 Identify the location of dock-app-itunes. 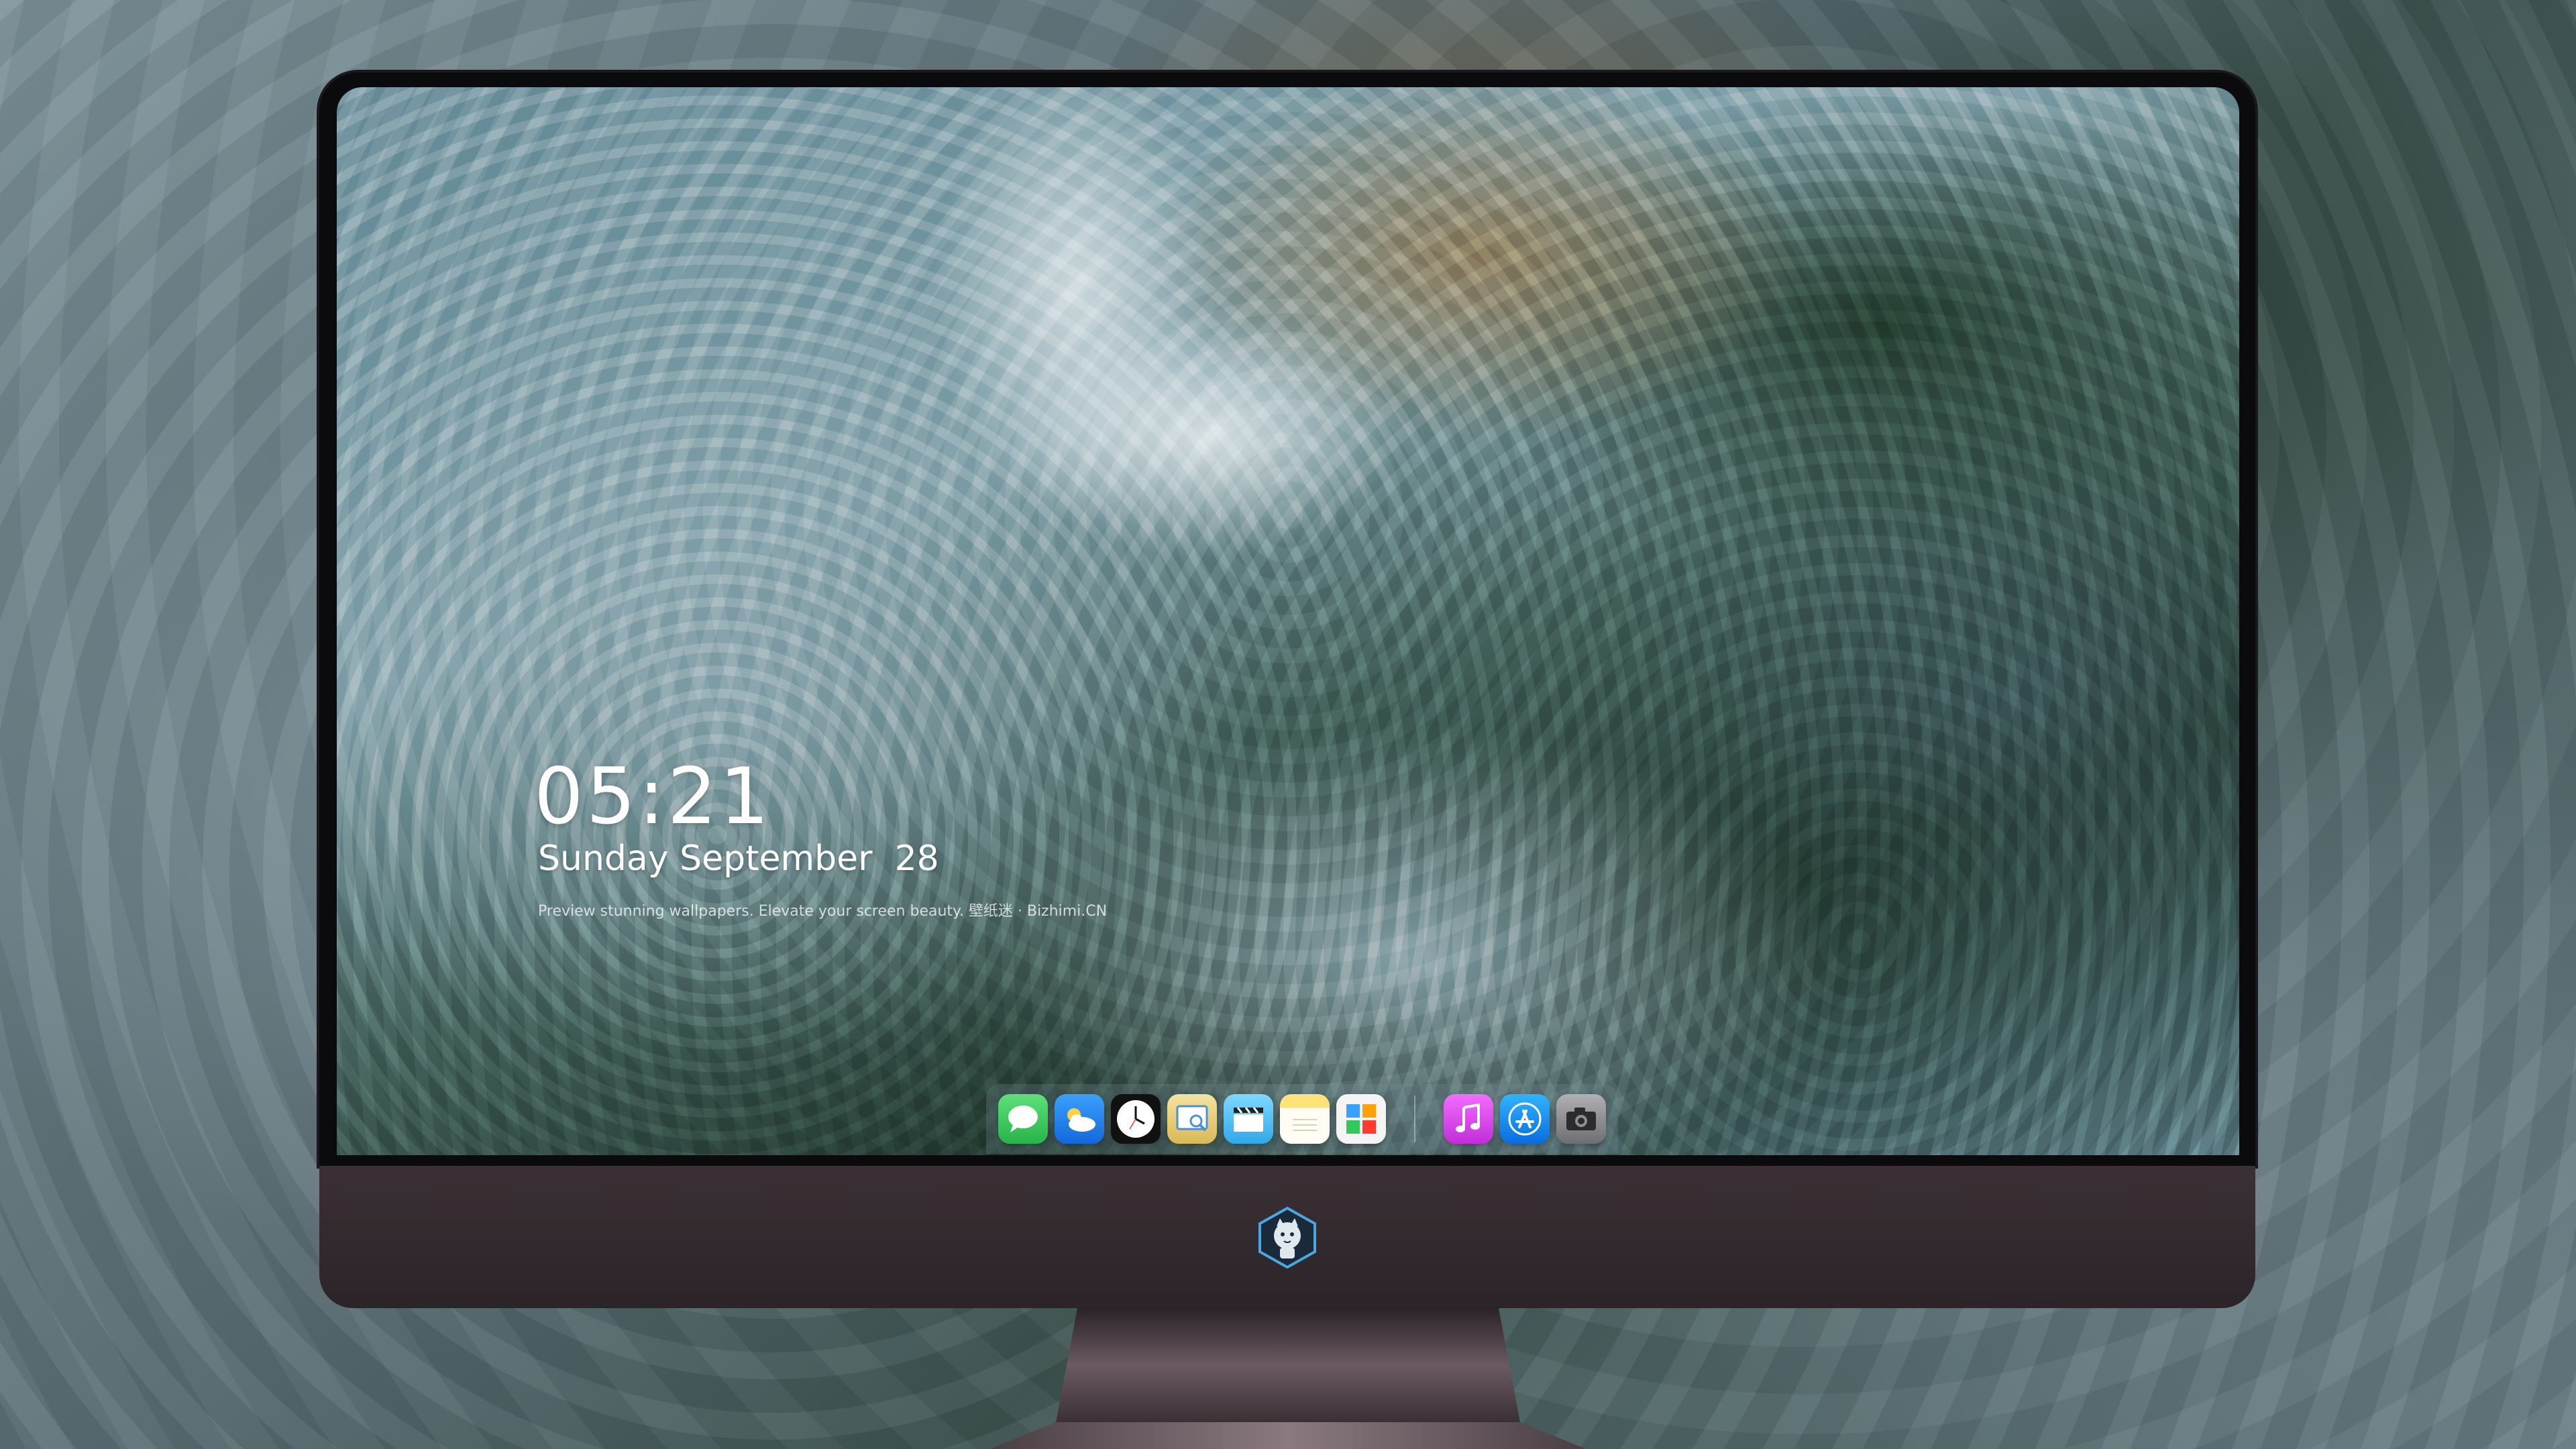
(1468, 1119).